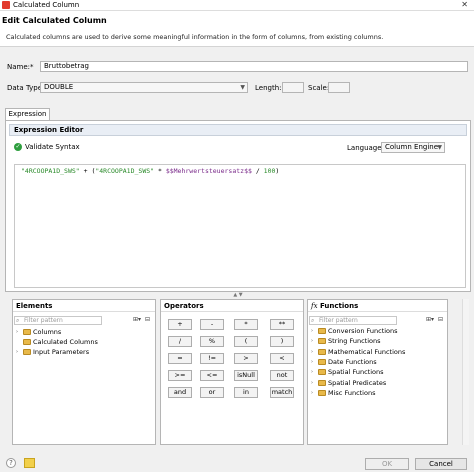 The width and height of the screenshot is (474, 472). I want to click on datatype-value: DOUBLE, so click(59, 87).